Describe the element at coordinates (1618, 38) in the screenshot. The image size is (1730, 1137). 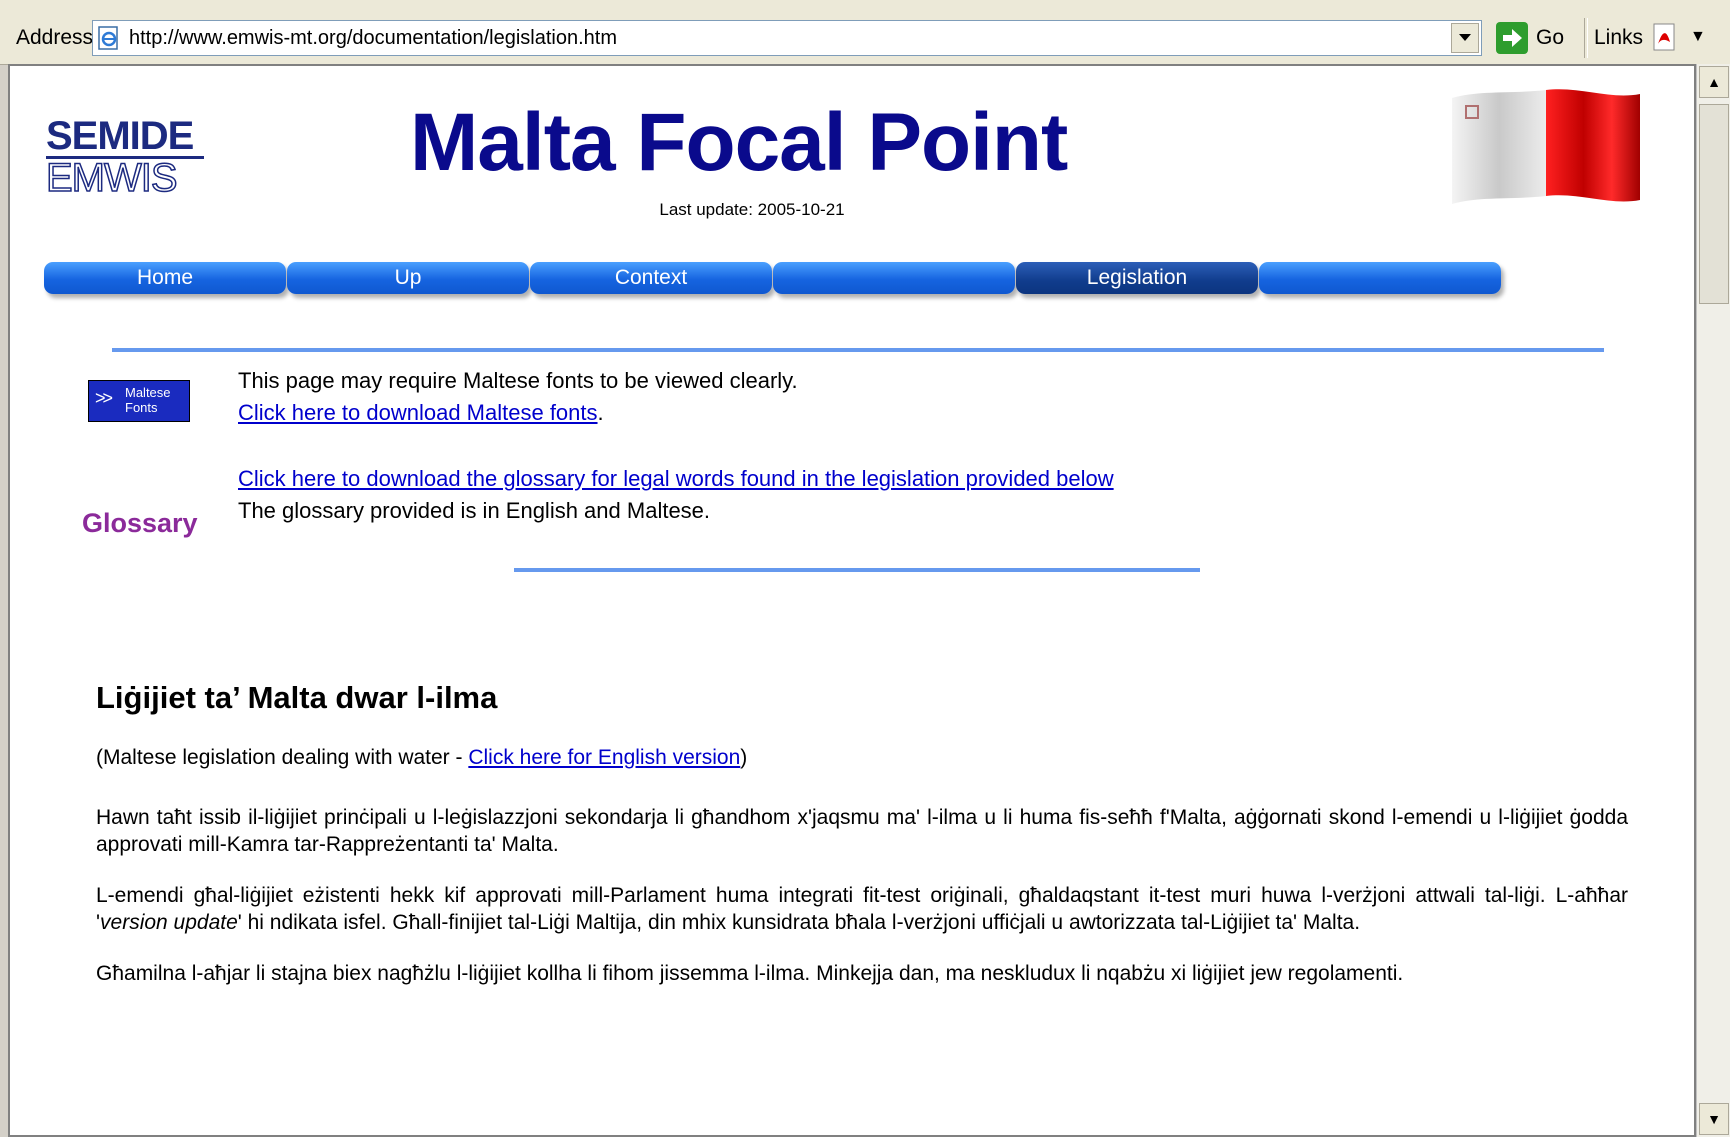
I see `links-button: Links` at that location.